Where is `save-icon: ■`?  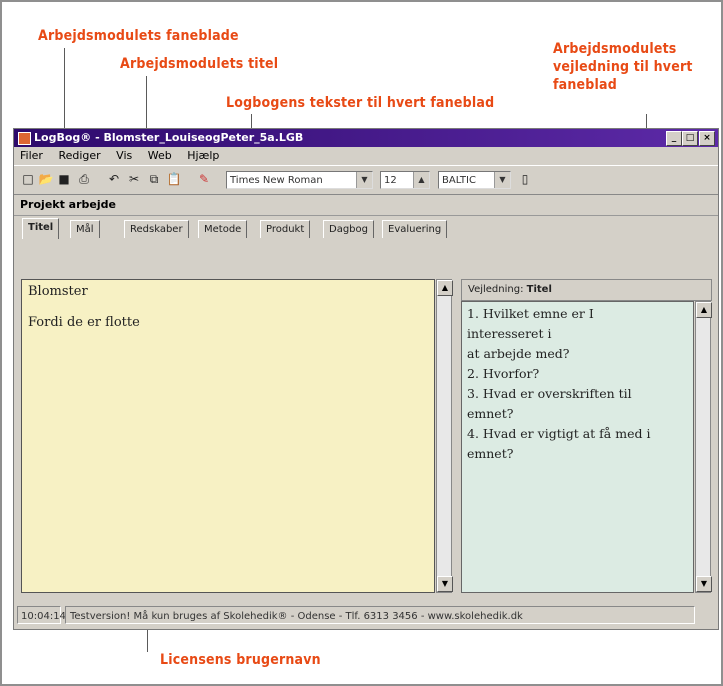 save-icon: ■ is located at coordinates (64, 179).